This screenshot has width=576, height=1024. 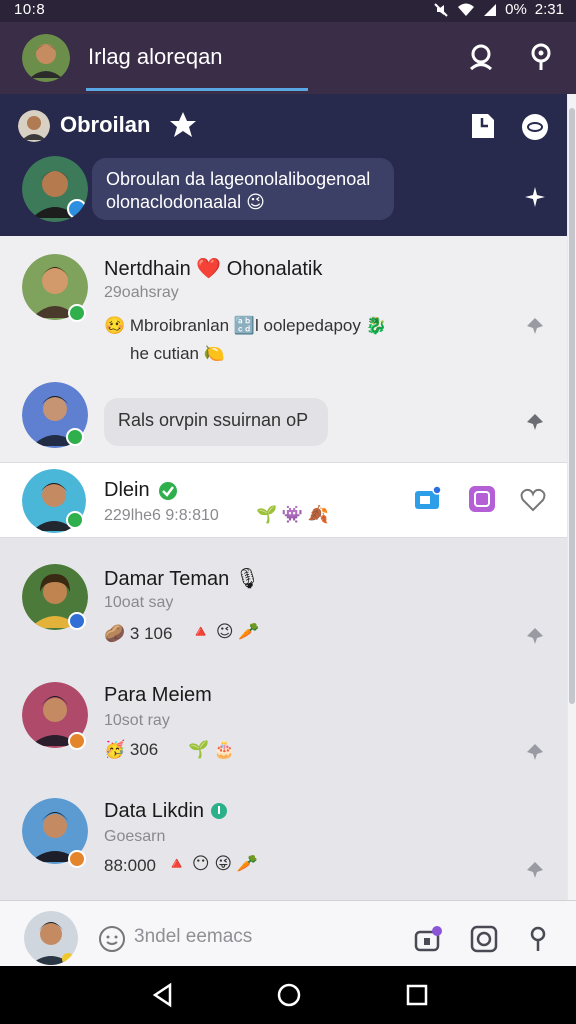 I want to click on status-icons: 0% 2:31, so click(x=498, y=9).